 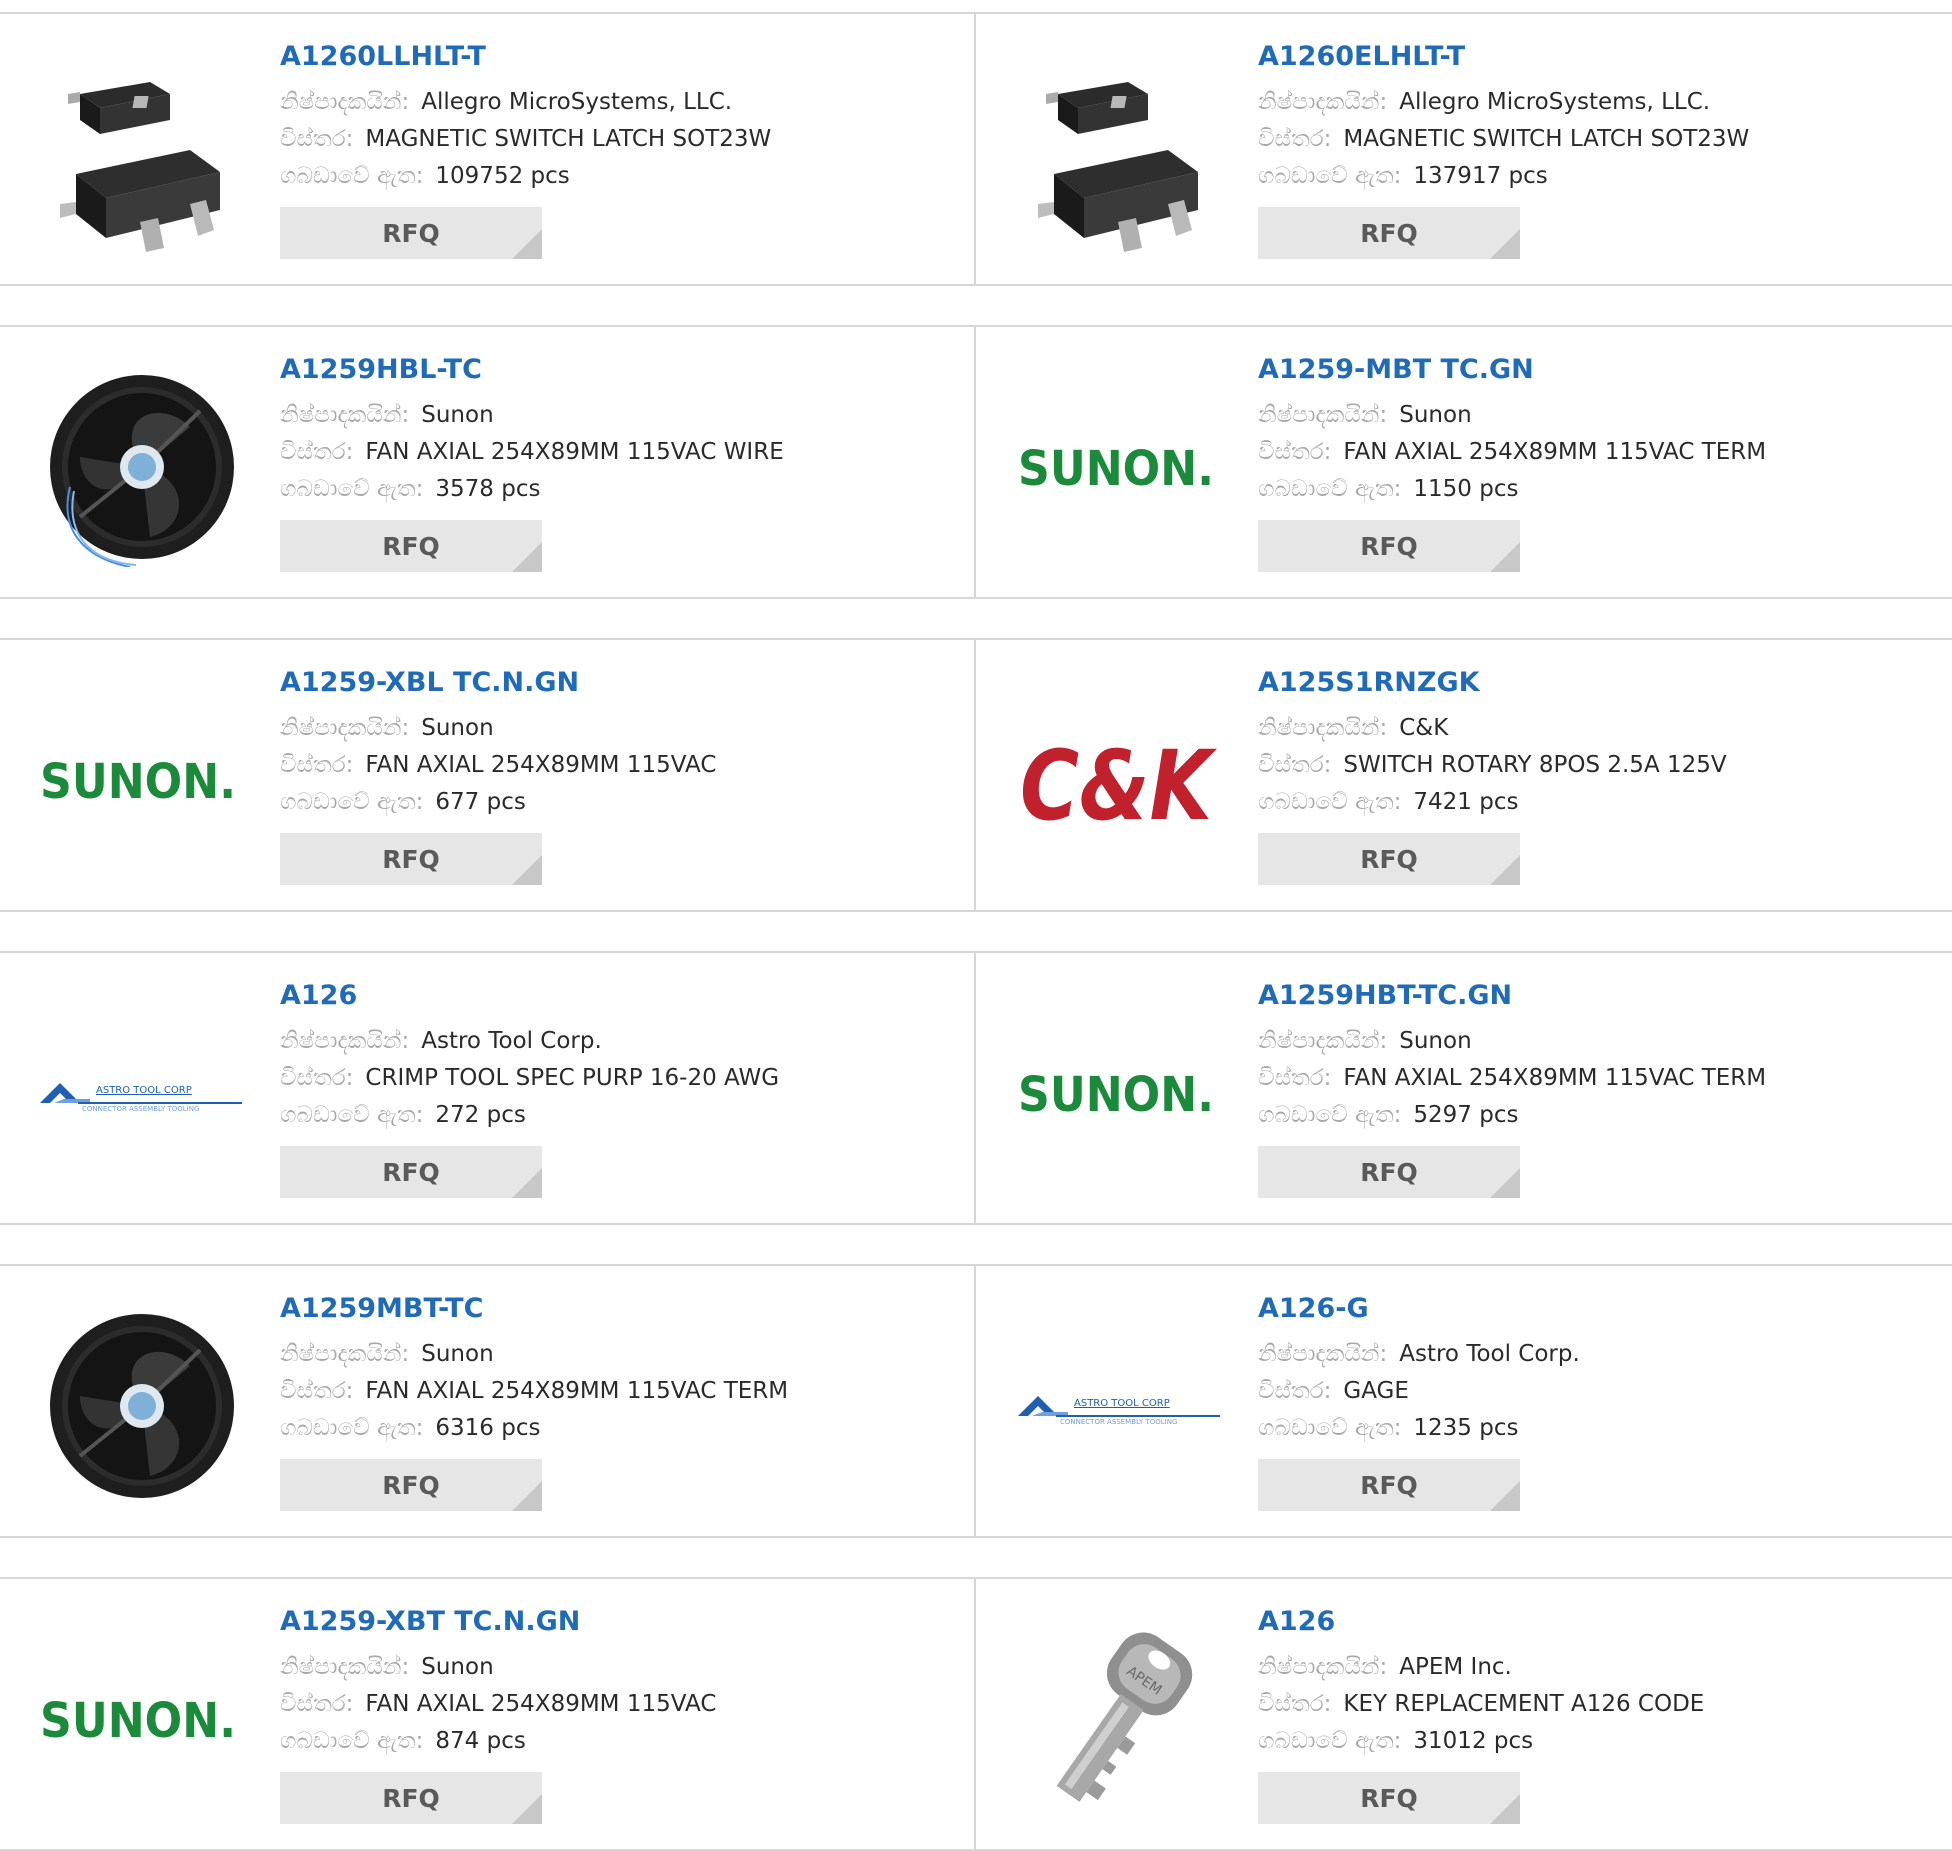 I want to click on stock-line: ගබඩාවේ ඇත: 3578 pcs, so click(x=617, y=489).